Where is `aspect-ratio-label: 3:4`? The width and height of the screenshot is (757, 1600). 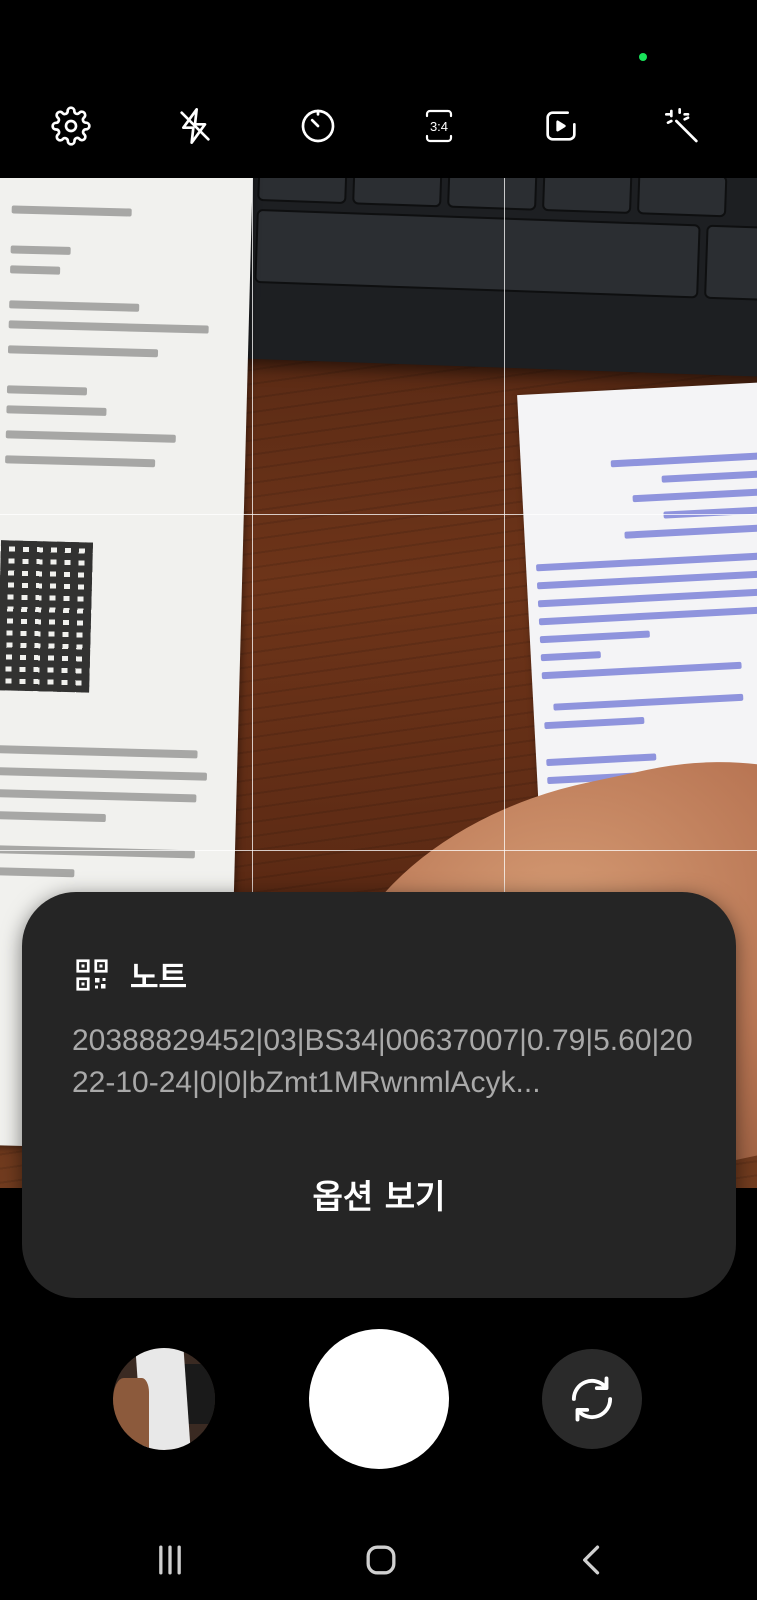 aspect-ratio-label: 3:4 is located at coordinates (439, 126).